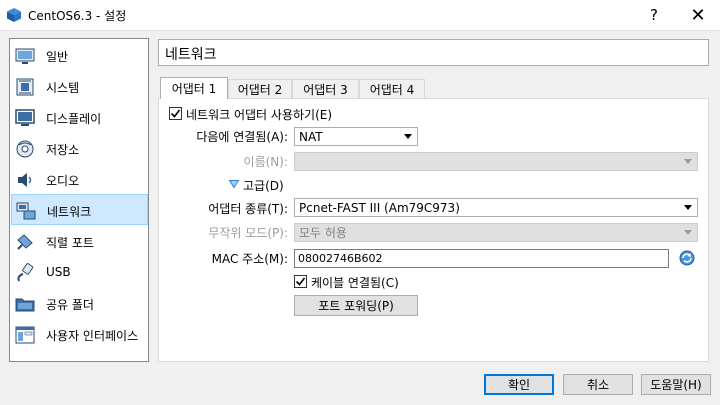 This screenshot has width=720, height=405. What do you see at coordinates (74, 119) in the screenshot?
I see `sidebar-item-label: 디스플레이` at bounding box center [74, 119].